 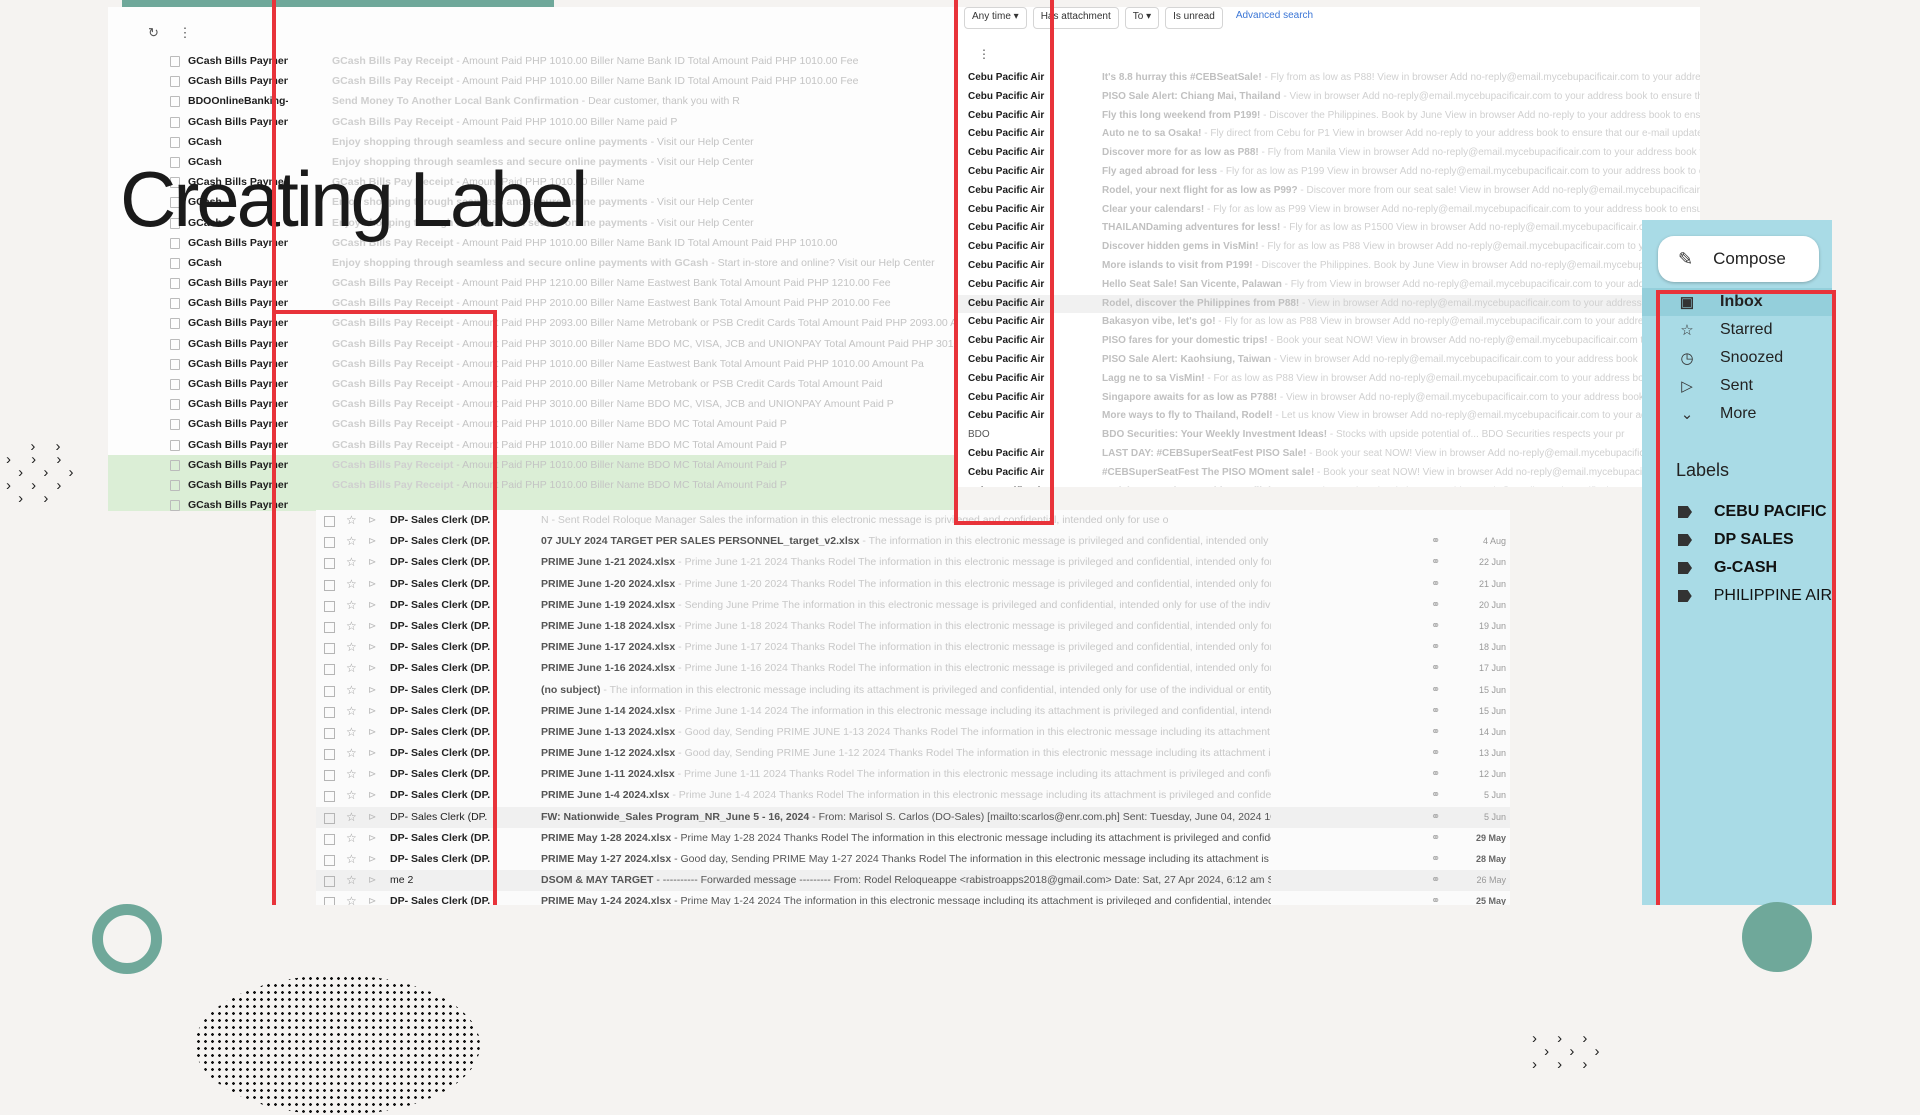 What do you see at coordinates (153, 32) in the screenshot?
I see `refresh-icon: ↻` at bounding box center [153, 32].